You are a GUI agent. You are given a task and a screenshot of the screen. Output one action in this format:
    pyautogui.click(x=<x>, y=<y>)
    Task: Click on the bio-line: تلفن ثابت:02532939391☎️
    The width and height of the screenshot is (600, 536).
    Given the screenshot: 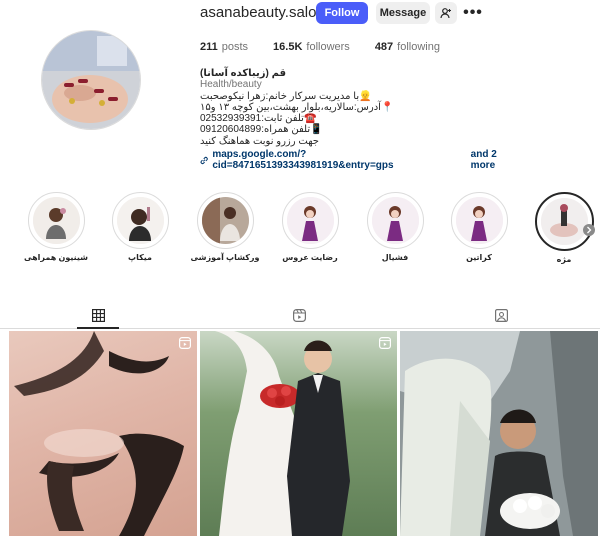 What is the action you would take?
    pyautogui.click(x=258, y=119)
    